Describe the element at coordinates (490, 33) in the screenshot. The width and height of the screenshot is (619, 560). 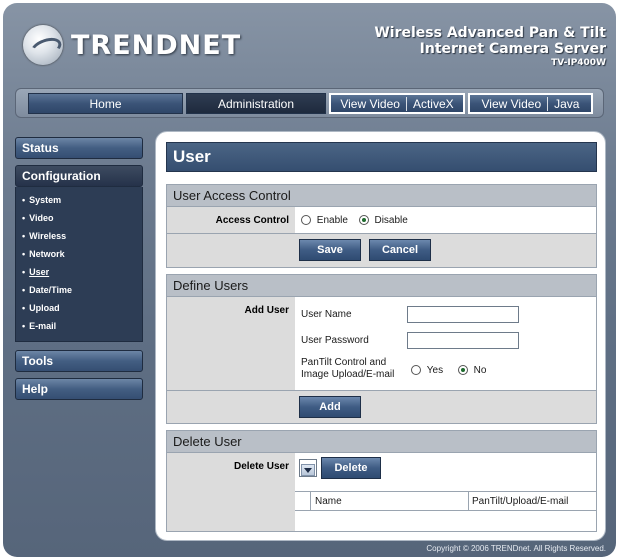
I see `product-title-line1: Wireless Advanced Pan & Tilt` at that location.